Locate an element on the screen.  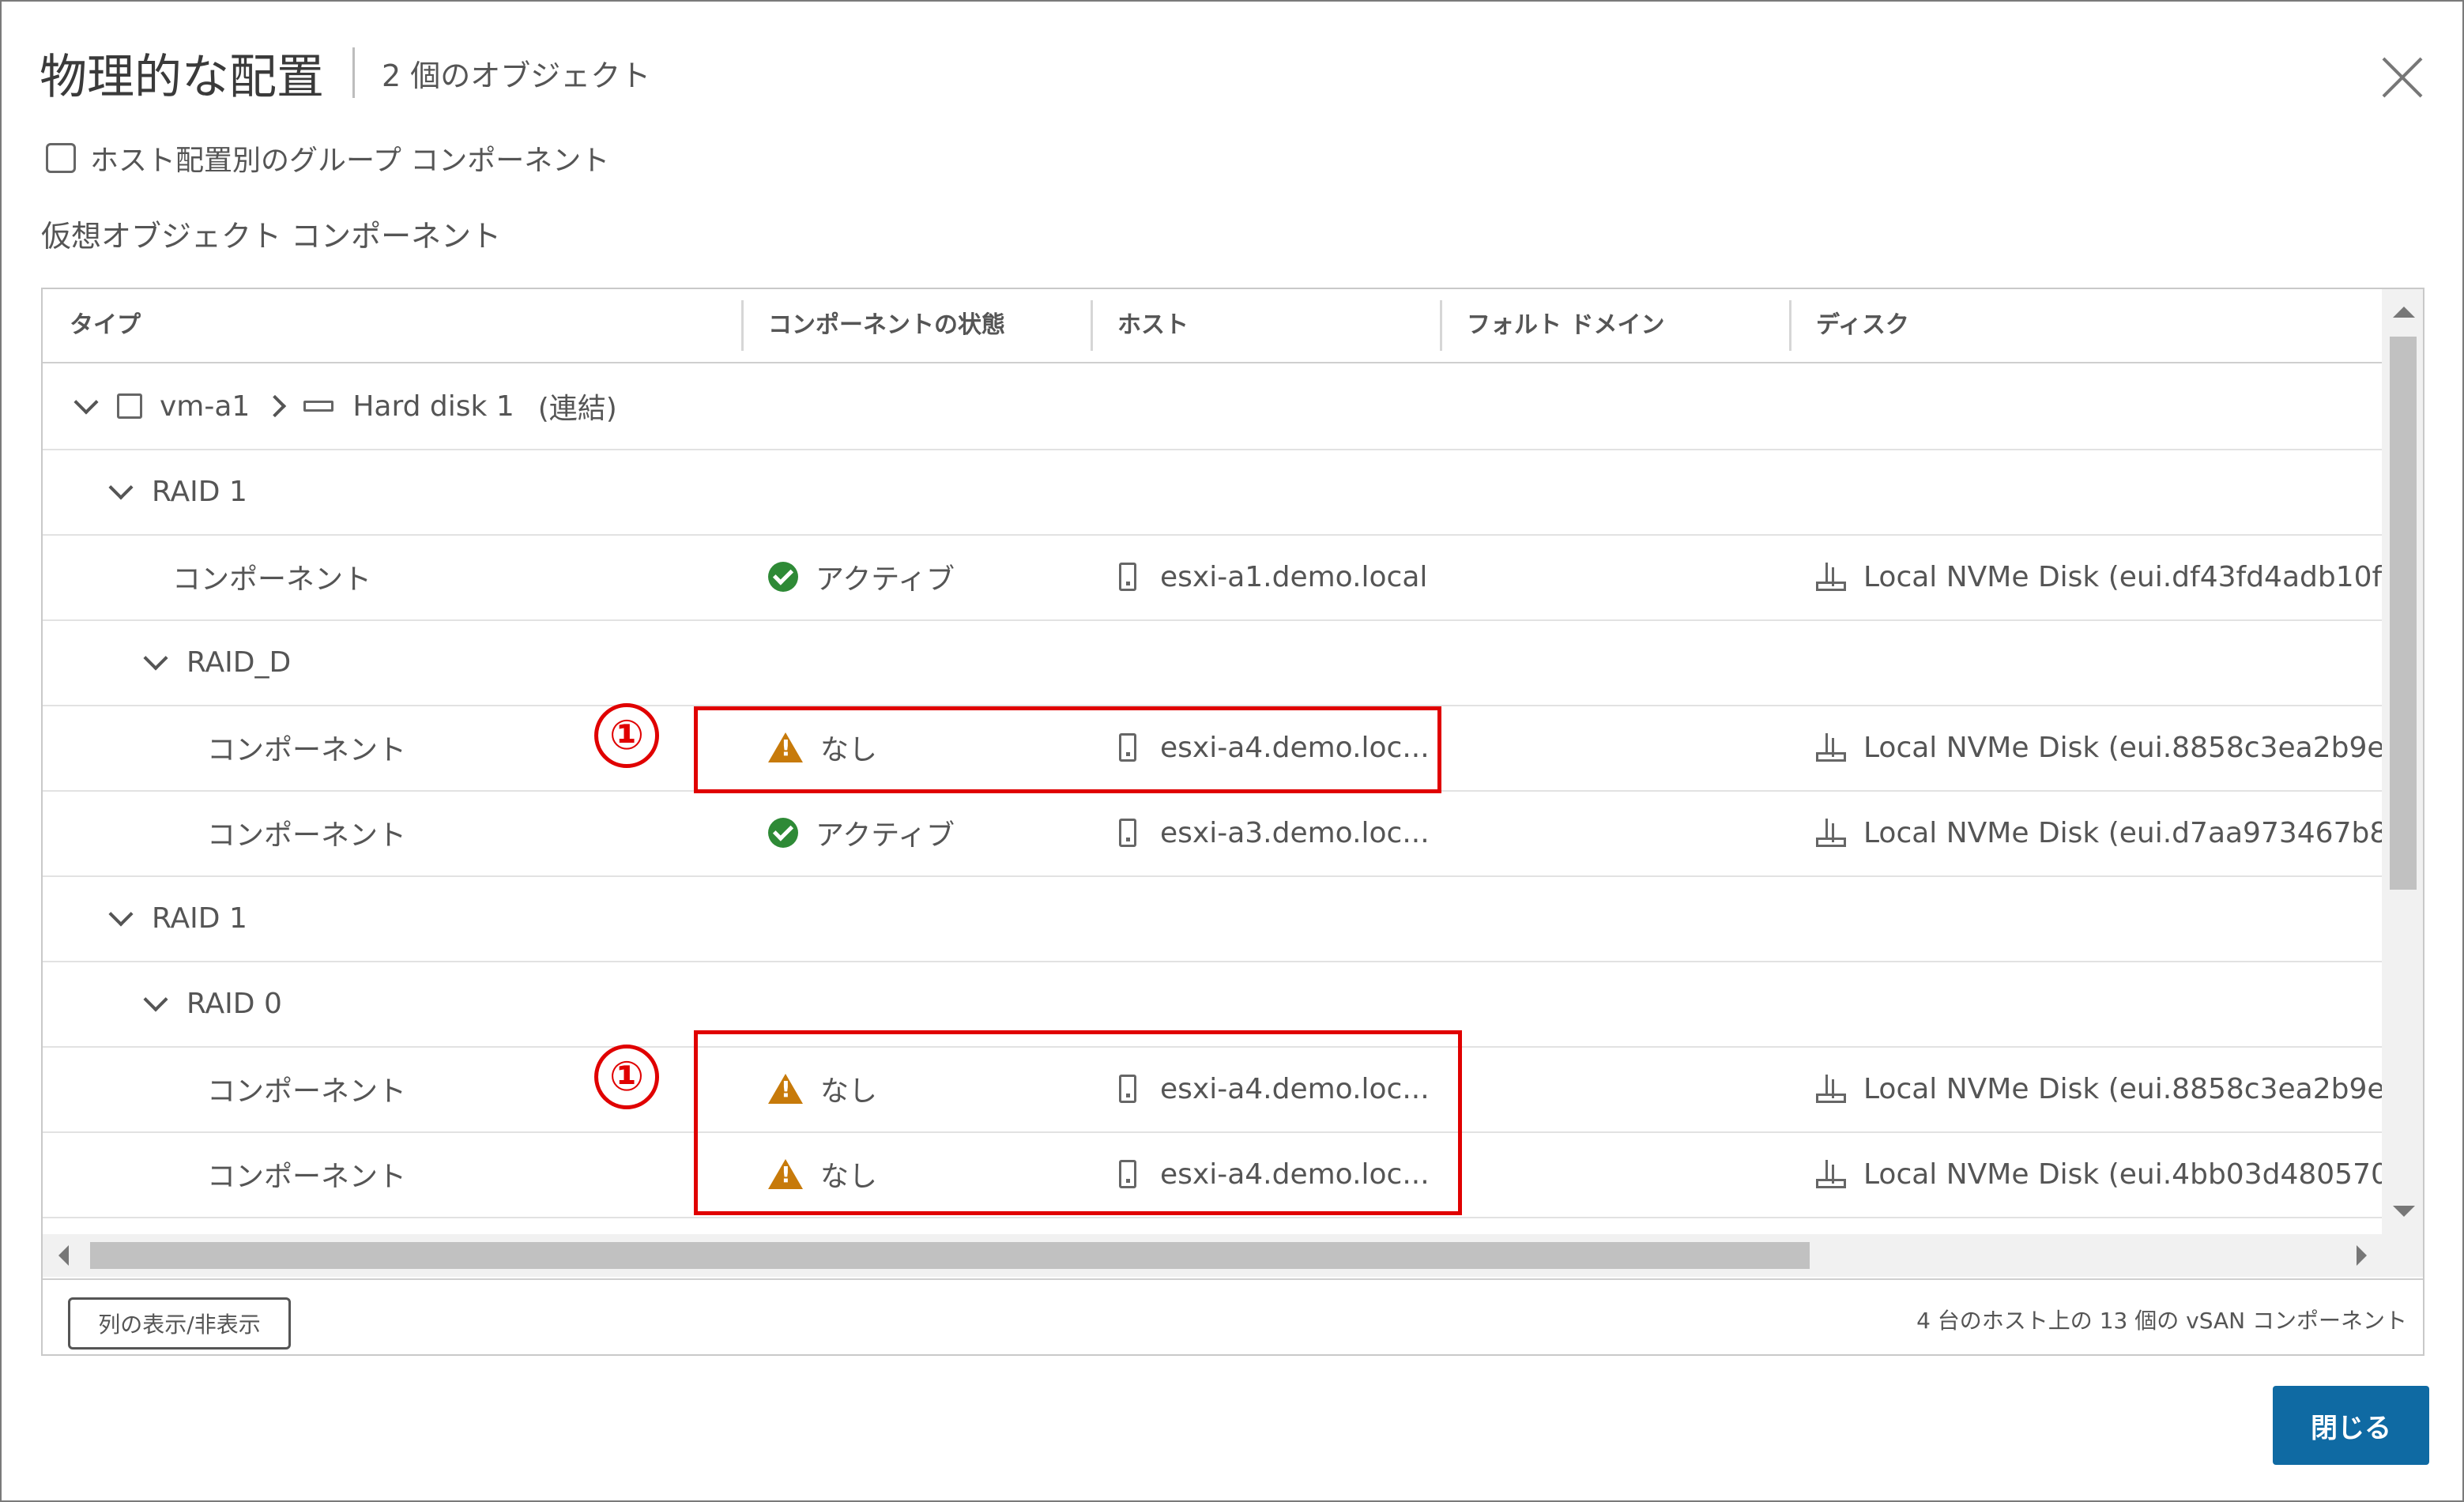
disk-cell: Local NVMe Disk (eui.4bb03d48057014 is located at coordinates (2099, 1174).